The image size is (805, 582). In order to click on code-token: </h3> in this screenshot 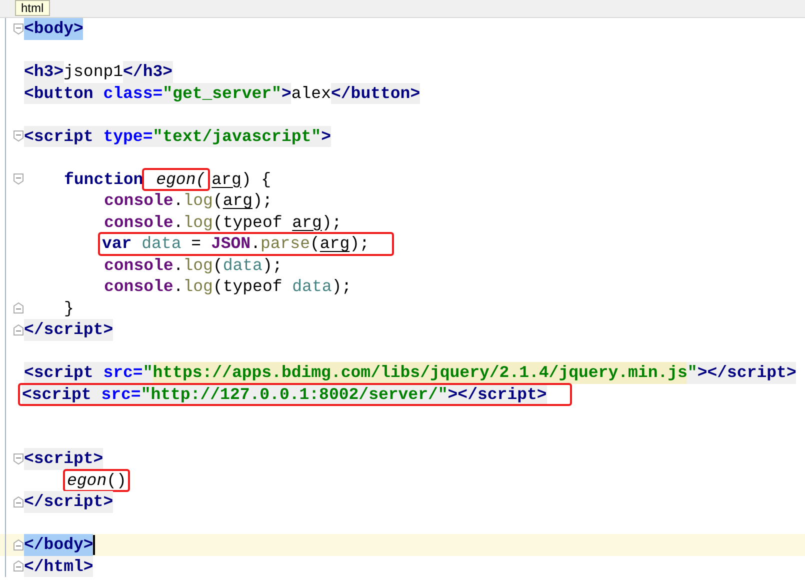, I will do `click(148, 71)`.